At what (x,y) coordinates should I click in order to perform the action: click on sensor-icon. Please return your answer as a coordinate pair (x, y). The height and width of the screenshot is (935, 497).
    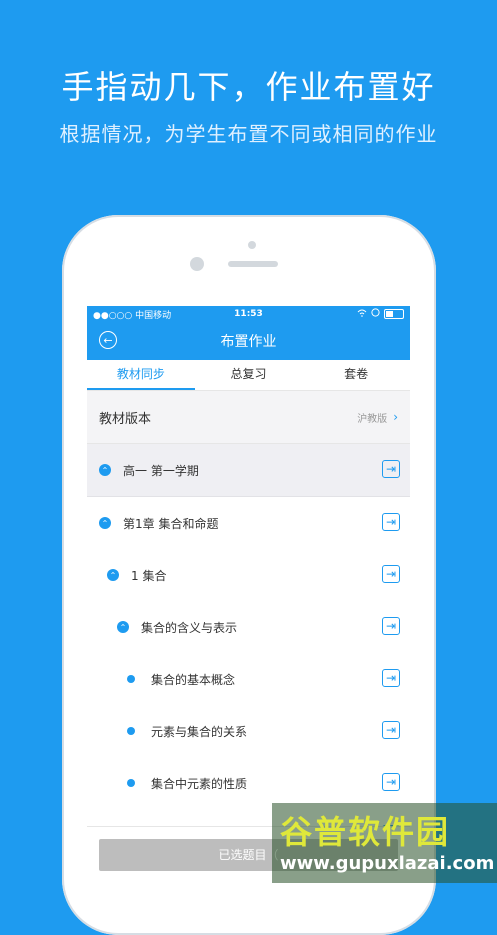
    Looking at the image, I should click on (197, 264).